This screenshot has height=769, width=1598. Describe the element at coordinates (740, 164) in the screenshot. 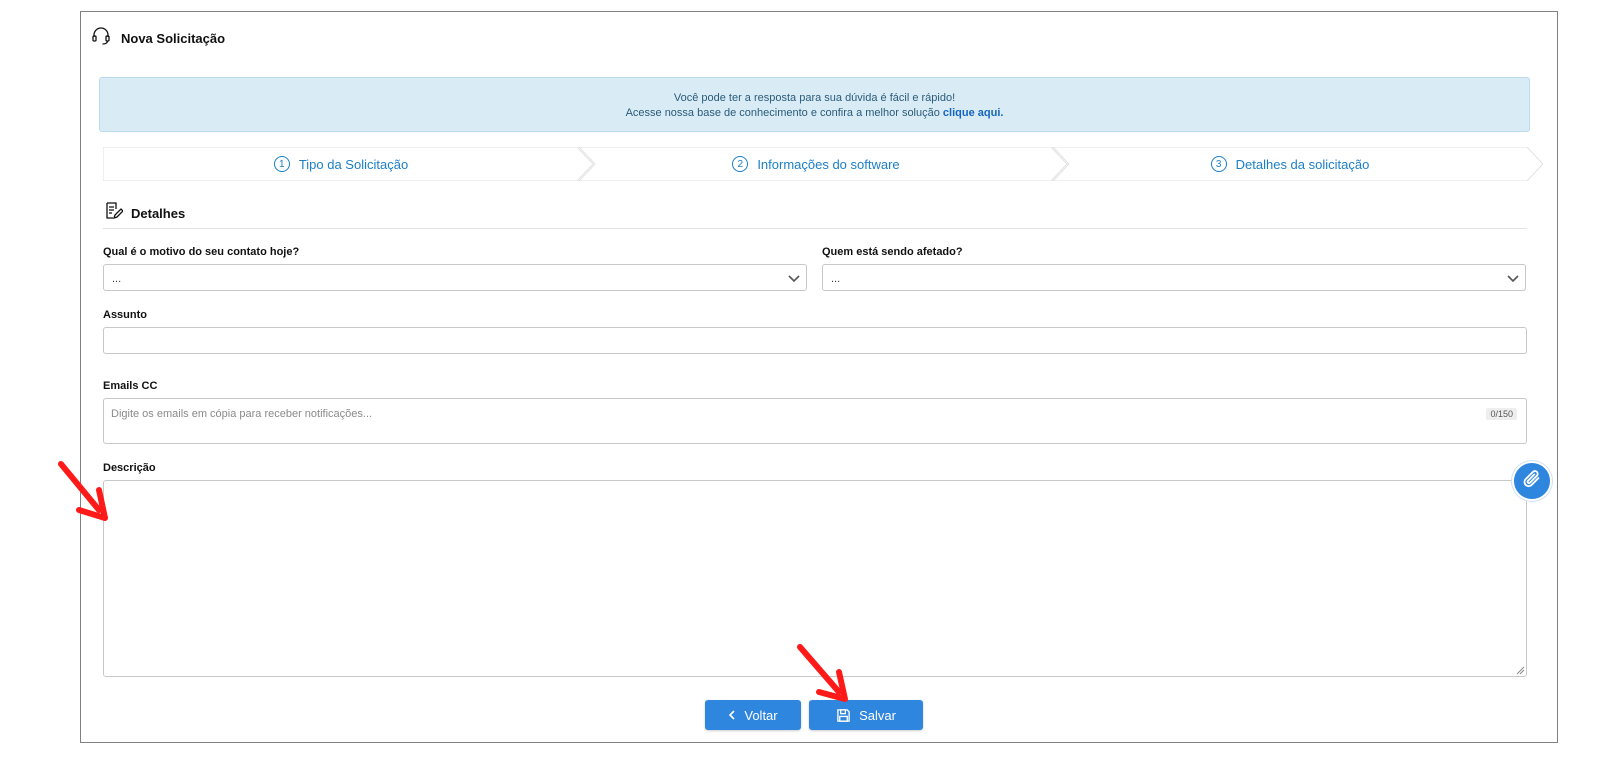

I see `step-number: 2` at that location.